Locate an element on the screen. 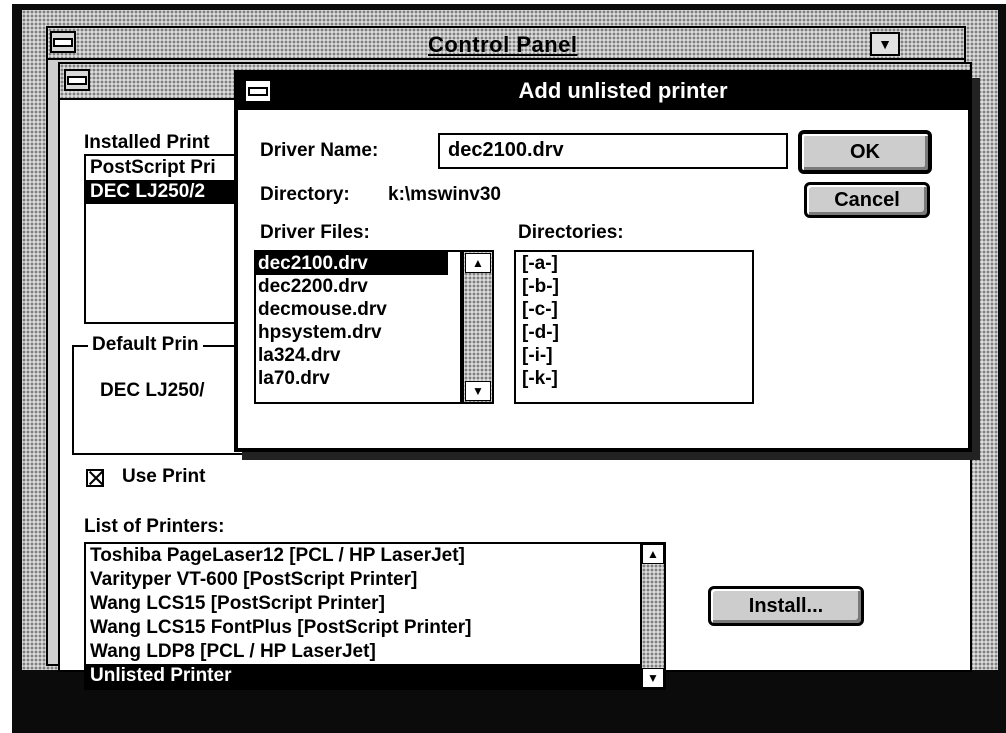 Image resolution: width=1006 pixels, height=733 pixels. driver-file-item-selected: dec2100.drv is located at coordinates (352, 263).